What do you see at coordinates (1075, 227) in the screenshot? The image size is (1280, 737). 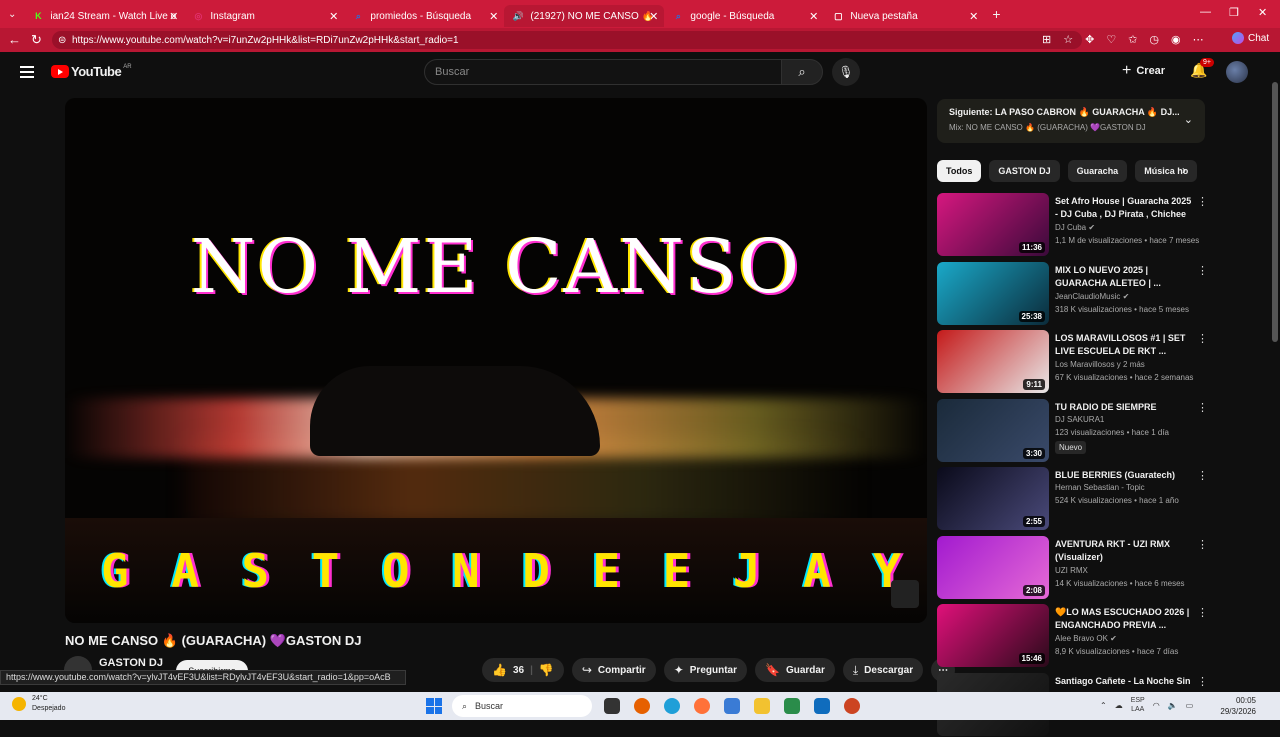 I see `recommendation-channel: DJ Cuba ✔` at bounding box center [1075, 227].